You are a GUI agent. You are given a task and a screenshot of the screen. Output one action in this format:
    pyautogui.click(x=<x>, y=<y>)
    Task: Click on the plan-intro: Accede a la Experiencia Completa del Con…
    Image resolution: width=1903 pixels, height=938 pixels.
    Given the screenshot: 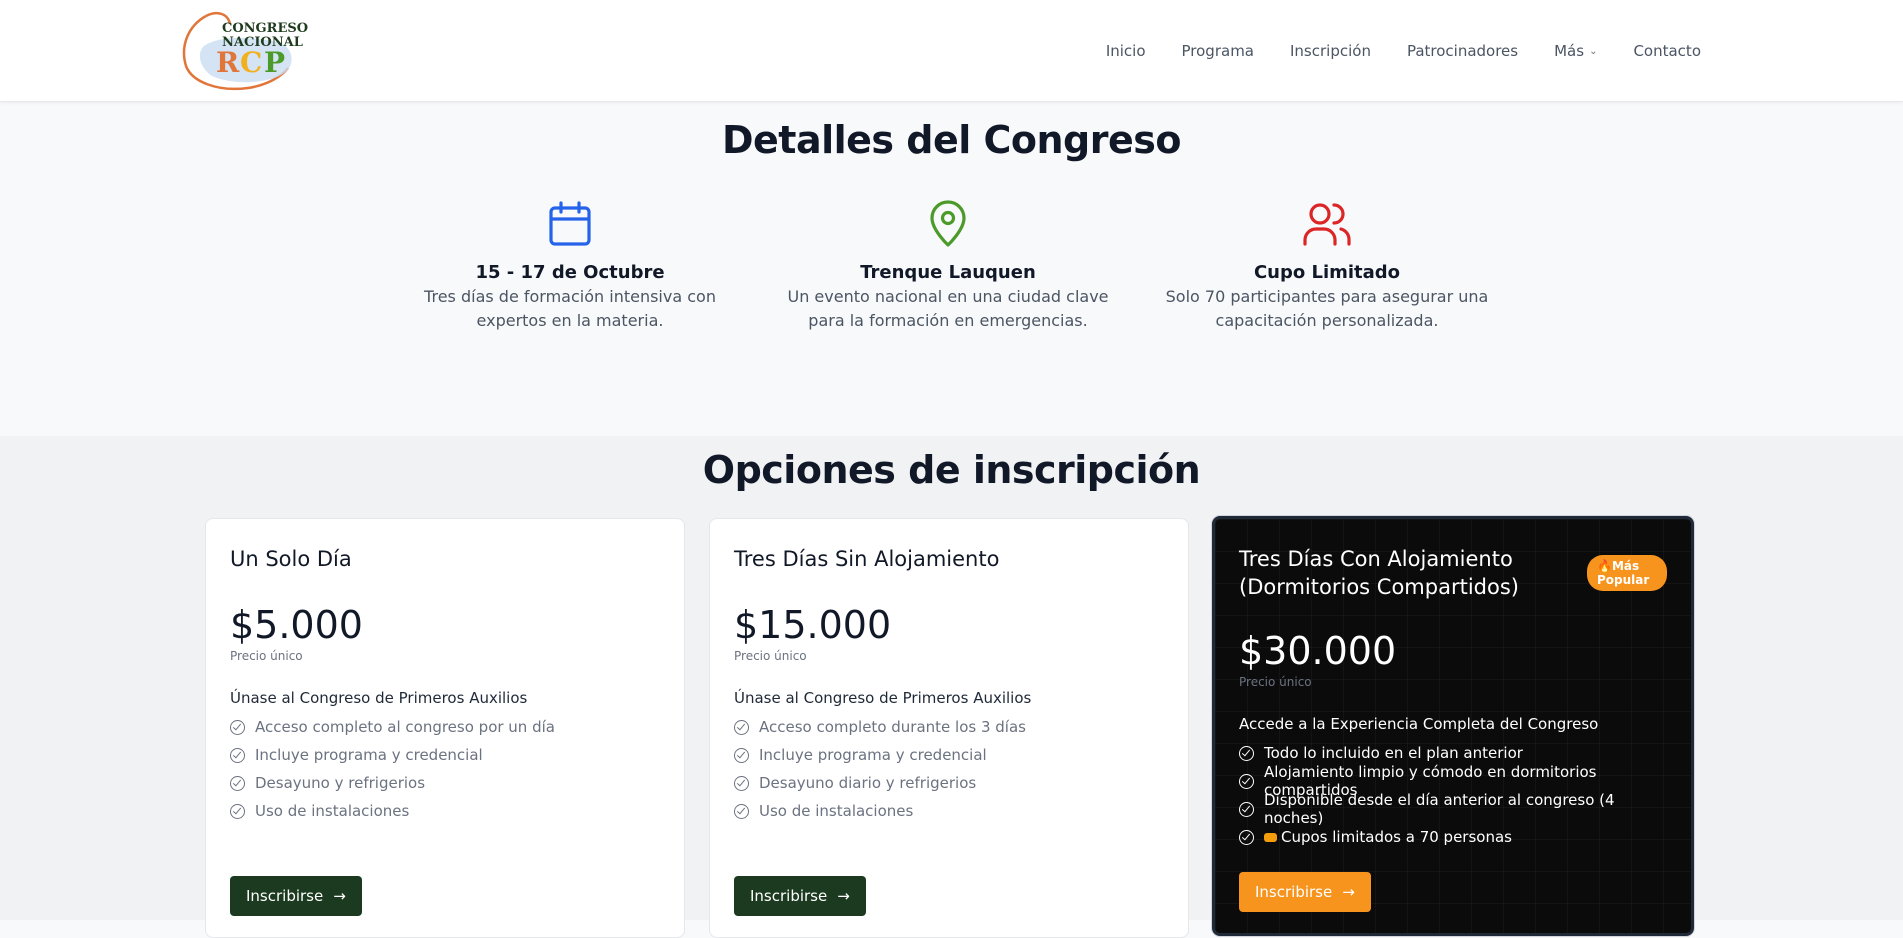 What is the action you would take?
    pyautogui.click(x=1419, y=724)
    